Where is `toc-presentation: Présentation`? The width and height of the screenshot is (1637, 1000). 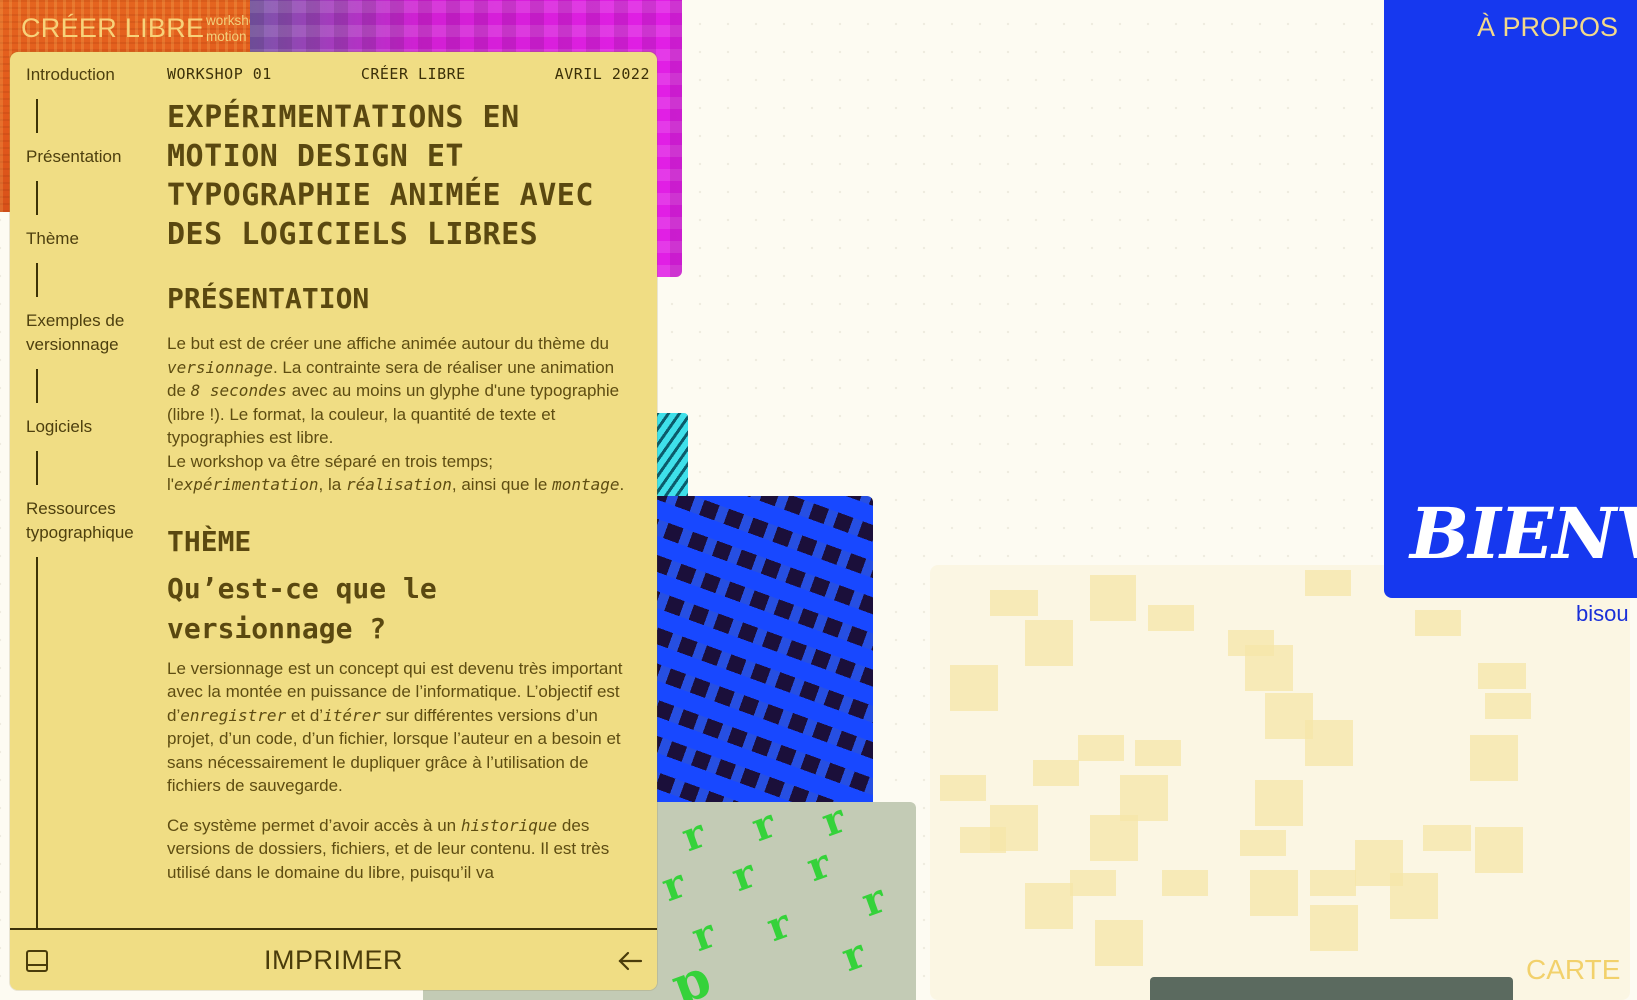
toc-presentation: Présentation is located at coordinates (96, 157).